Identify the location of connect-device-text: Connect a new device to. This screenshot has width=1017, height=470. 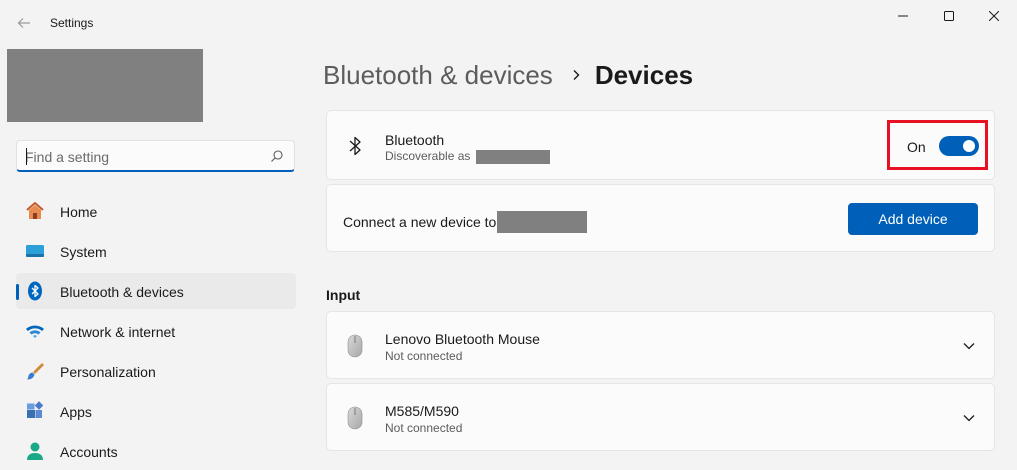
(465, 222).